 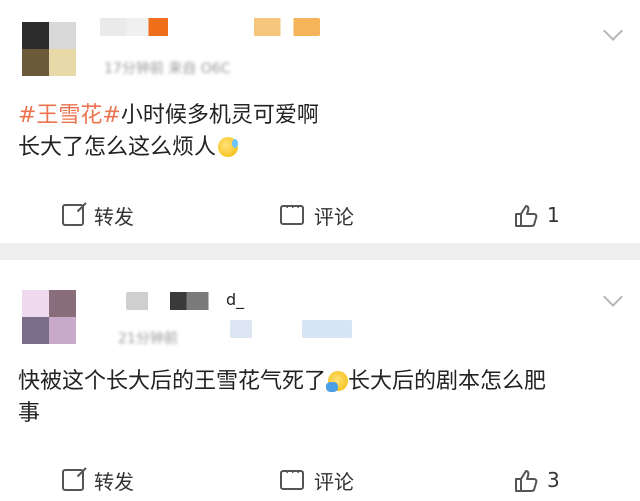 What do you see at coordinates (337, 381) in the screenshot?
I see `facepalm-emoji-icon` at bounding box center [337, 381].